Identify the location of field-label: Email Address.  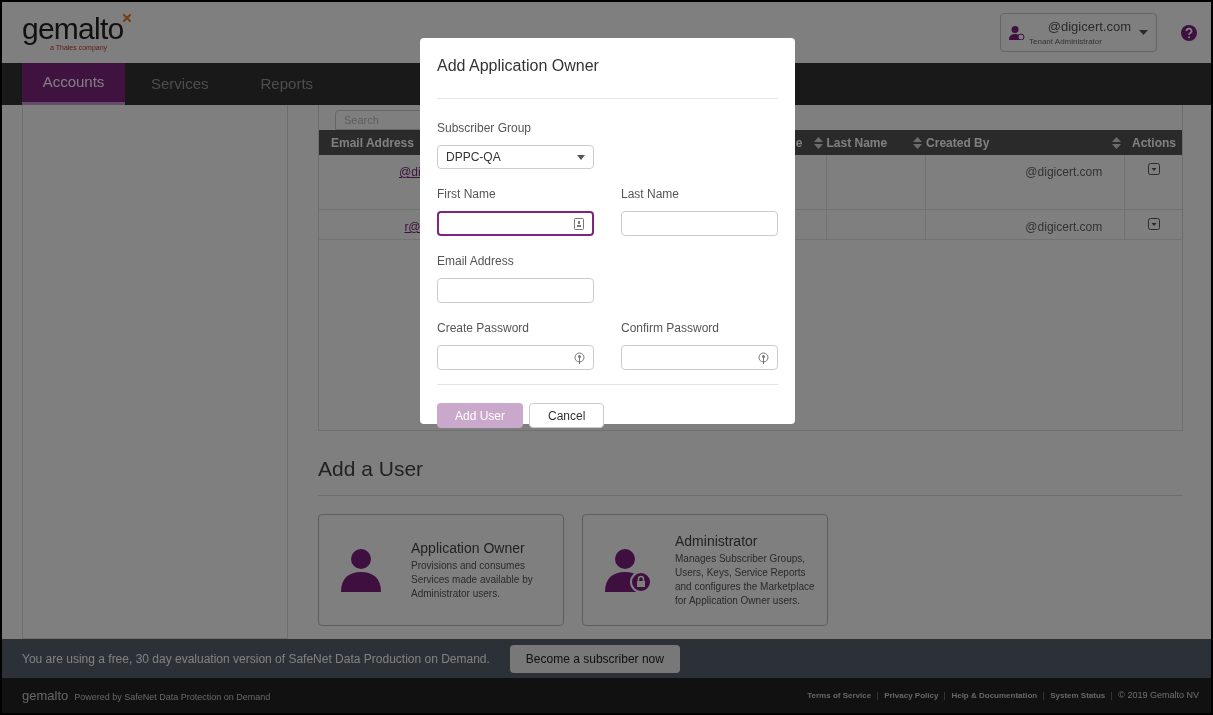
(476, 261).